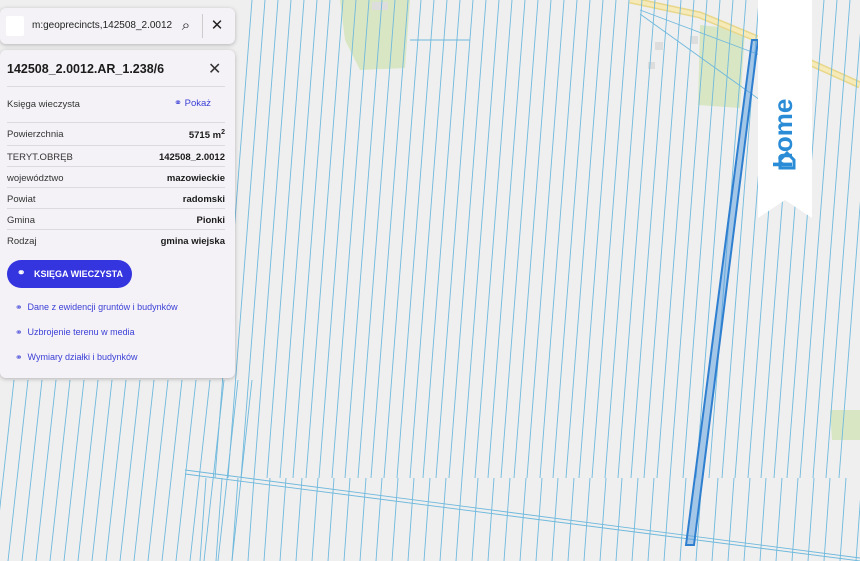  What do you see at coordinates (116, 198) in the screenshot?
I see `attribute-row: Powiat radomski` at bounding box center [116, 198].